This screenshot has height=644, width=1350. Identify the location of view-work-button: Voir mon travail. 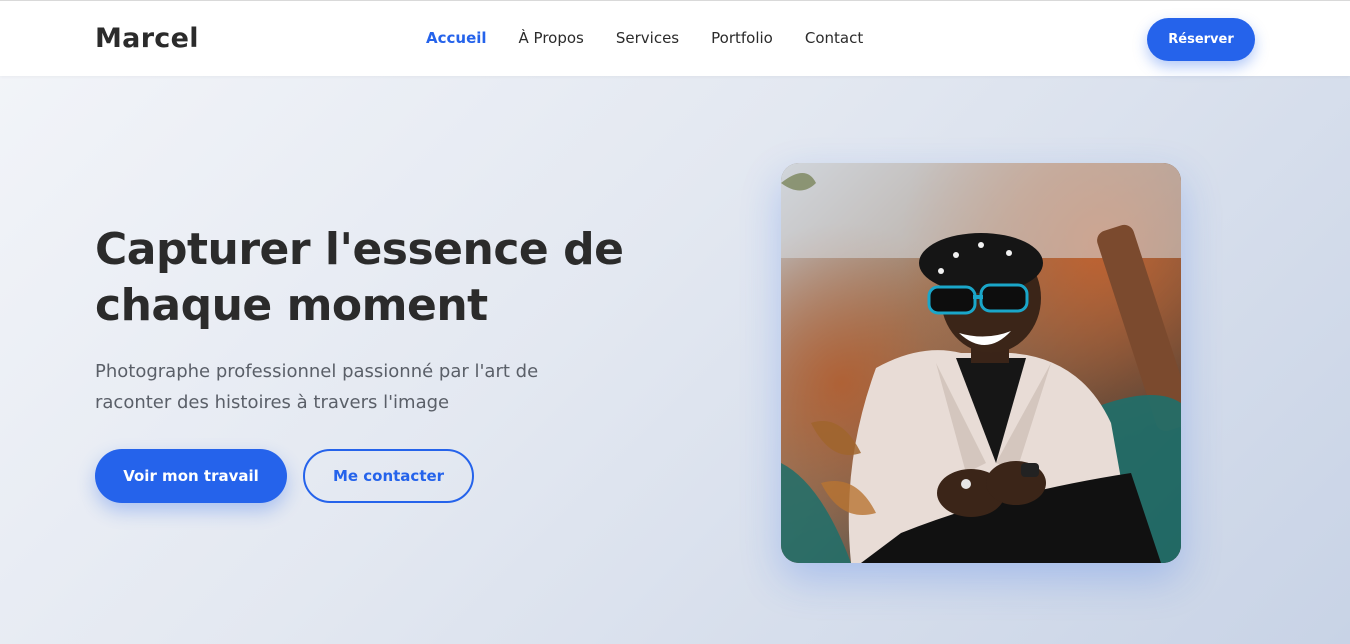
(191, 476).